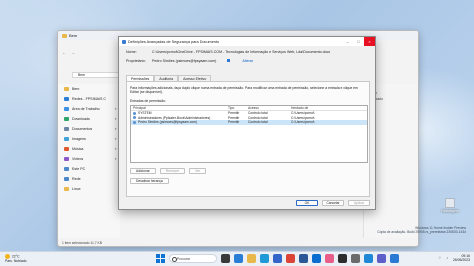 The image size is (474, 266). Describe the element at coordinates (89, 169) in the screenshot. I see `nav-item: Este PC` at that location.